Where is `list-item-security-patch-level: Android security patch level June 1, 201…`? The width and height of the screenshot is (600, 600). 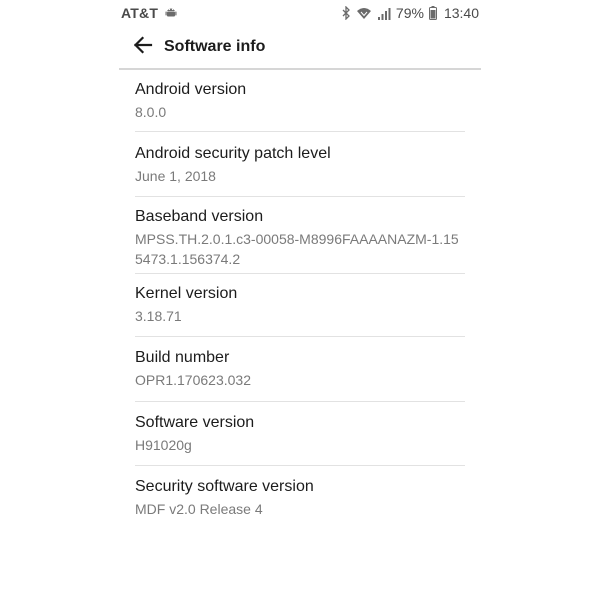 list-item-security-patch-level: Android security patch level June 1, 201… is located at coordinates (300, 164).